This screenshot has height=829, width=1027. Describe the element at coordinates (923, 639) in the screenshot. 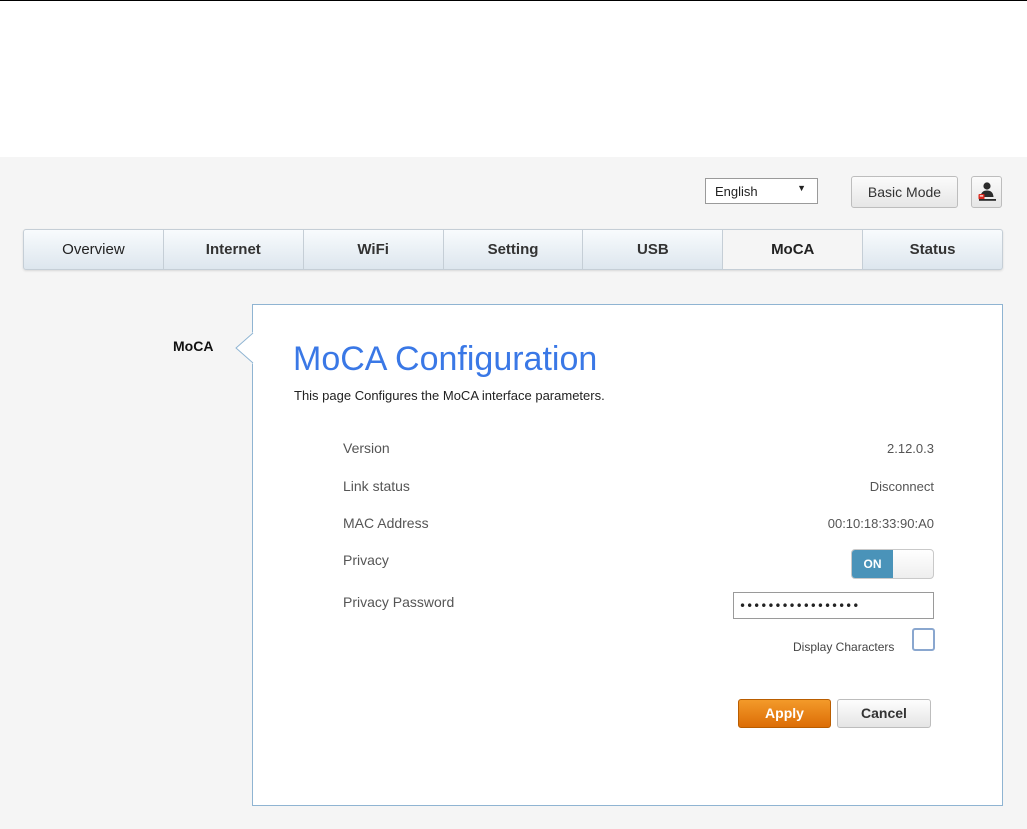

I see `display-characters-checkbox` at that location.